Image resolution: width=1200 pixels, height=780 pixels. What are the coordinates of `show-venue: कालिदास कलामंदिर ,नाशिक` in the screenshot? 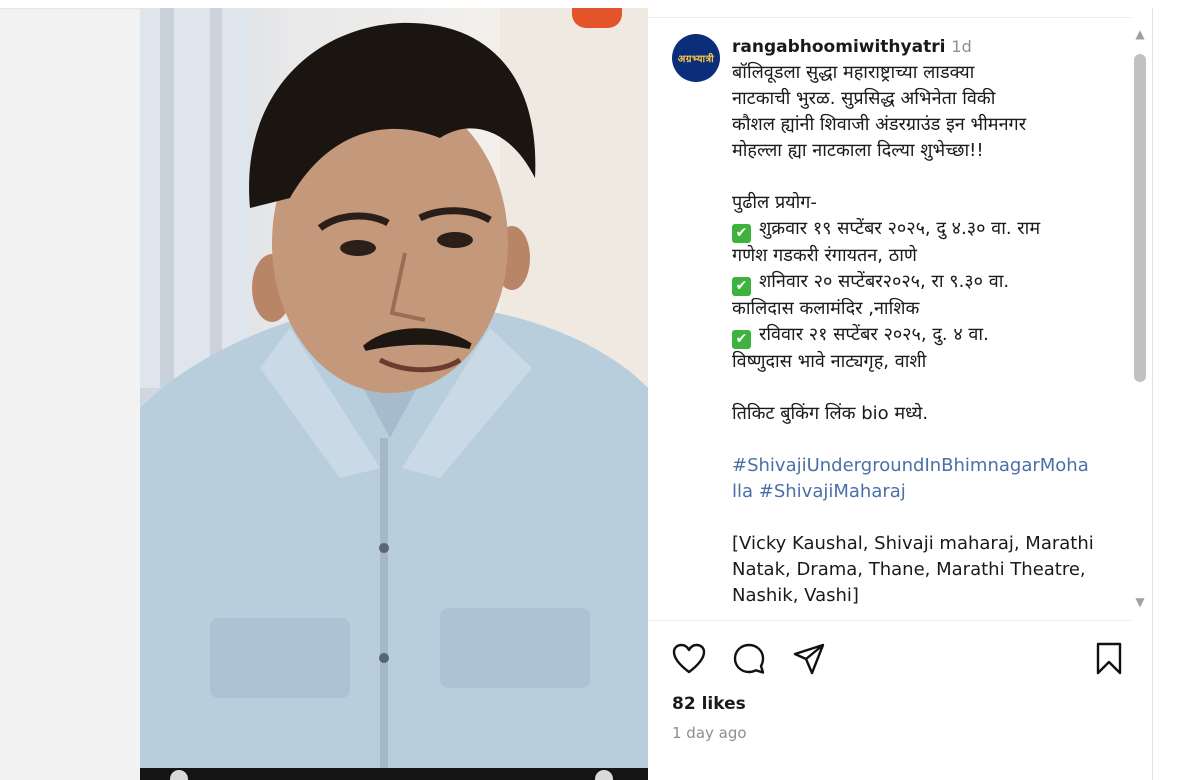 It's located at (826, 308).